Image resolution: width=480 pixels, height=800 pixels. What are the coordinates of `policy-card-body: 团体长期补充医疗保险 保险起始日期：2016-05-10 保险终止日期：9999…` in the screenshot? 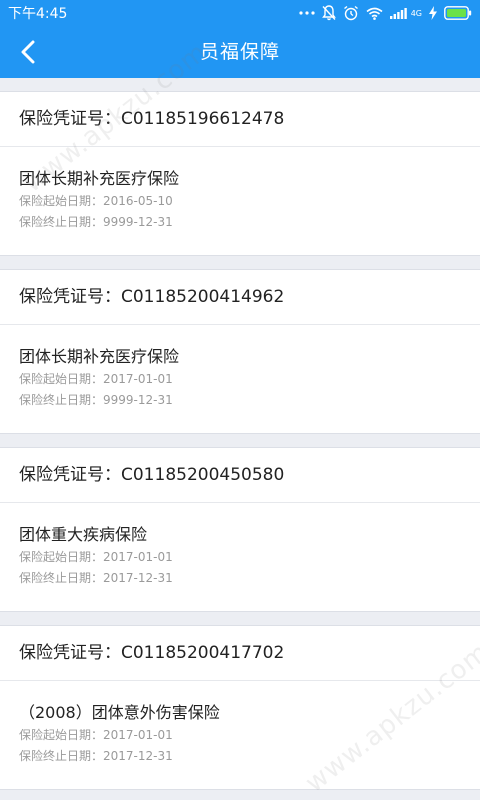 It's located at (240, 190).